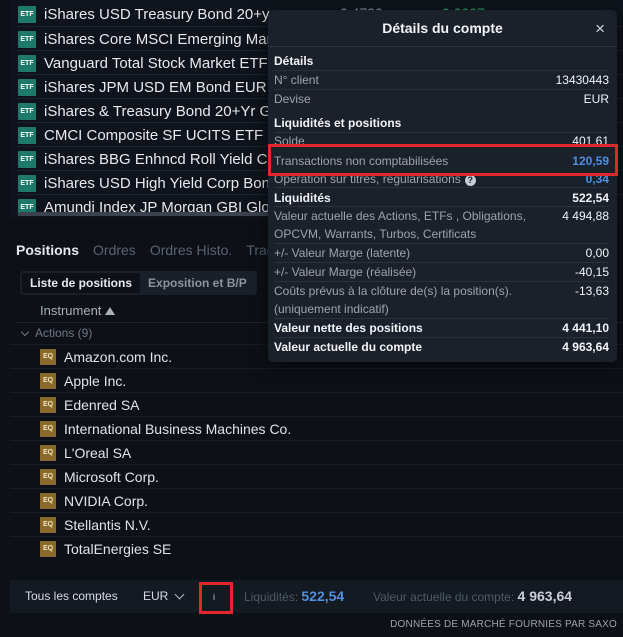 This screenshot has width=623, height=637. What do you see at coordinates (348, 347) in the screenshot?
I see `account-value-label: Valeur actuelle du compte` at bounding box center [348, 347].